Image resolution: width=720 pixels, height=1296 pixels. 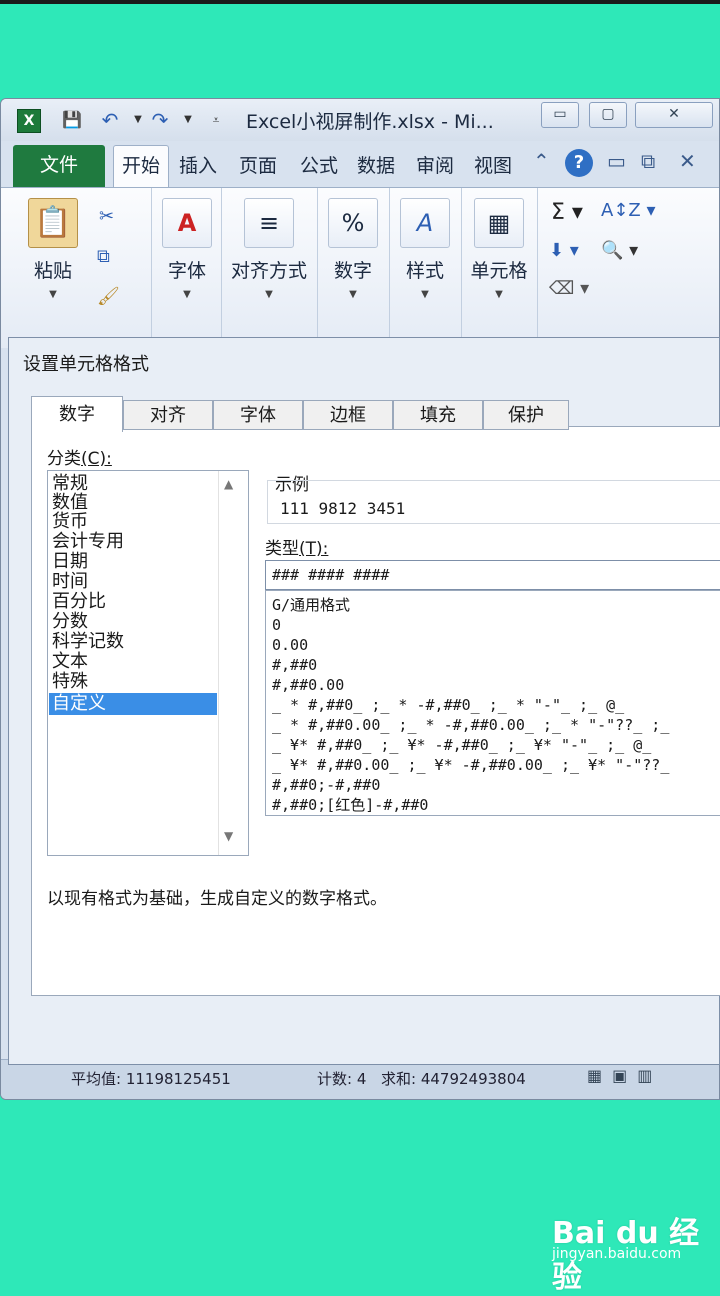 What do you see at coordinates (628, 263) in the screenshot?
I see `editing-group: Σ ▾ A↕Z ▾ ⬇ ▾ 🔍 ▾ ⌫ ▾` at bounding box center [628, 263].